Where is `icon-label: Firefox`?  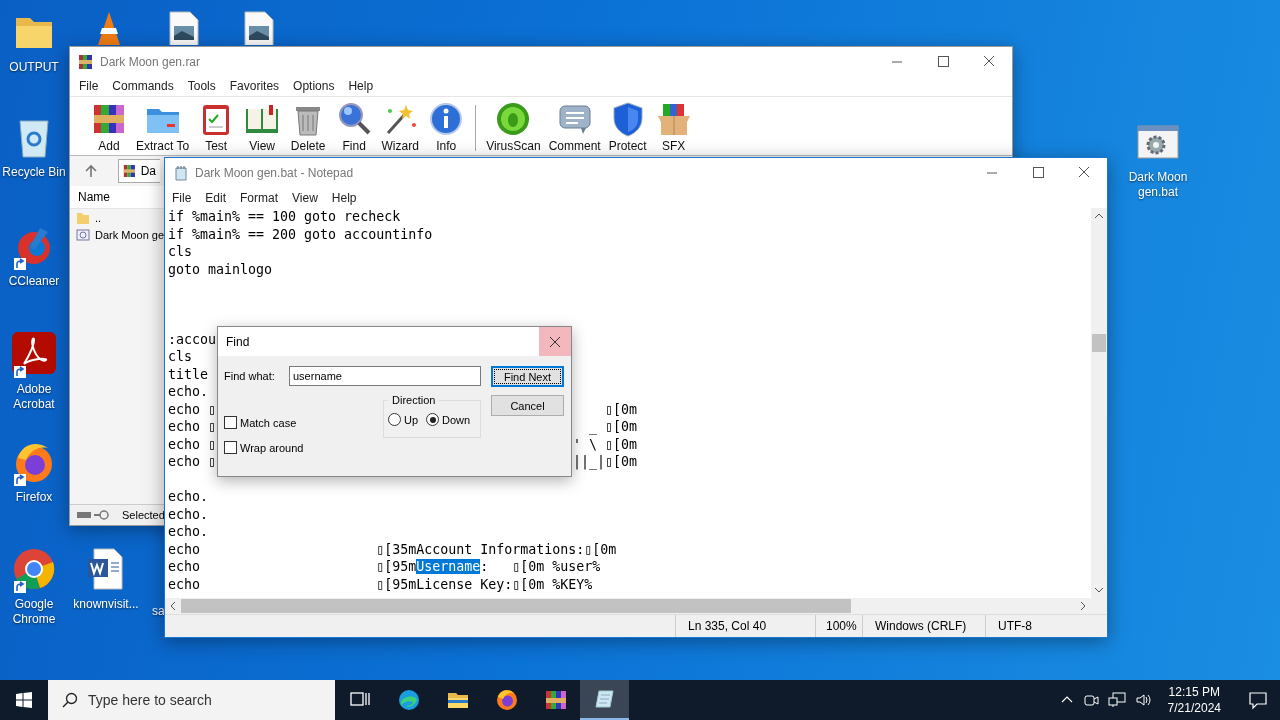
icon-label: Firefox is located at coordinates (34, 497).